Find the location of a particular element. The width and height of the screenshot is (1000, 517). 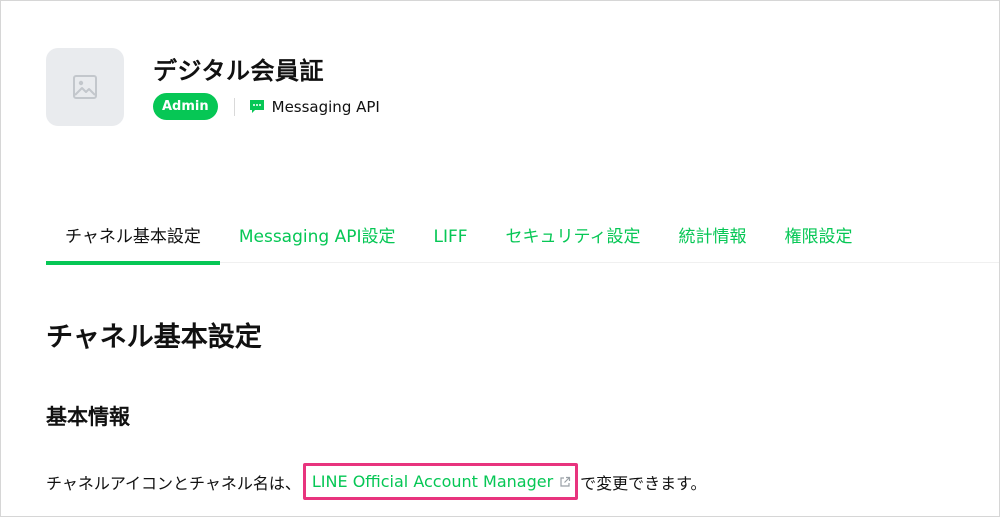

tab-messaging-api-settings: Messaging API設定 is located at coordinates (317, 240).